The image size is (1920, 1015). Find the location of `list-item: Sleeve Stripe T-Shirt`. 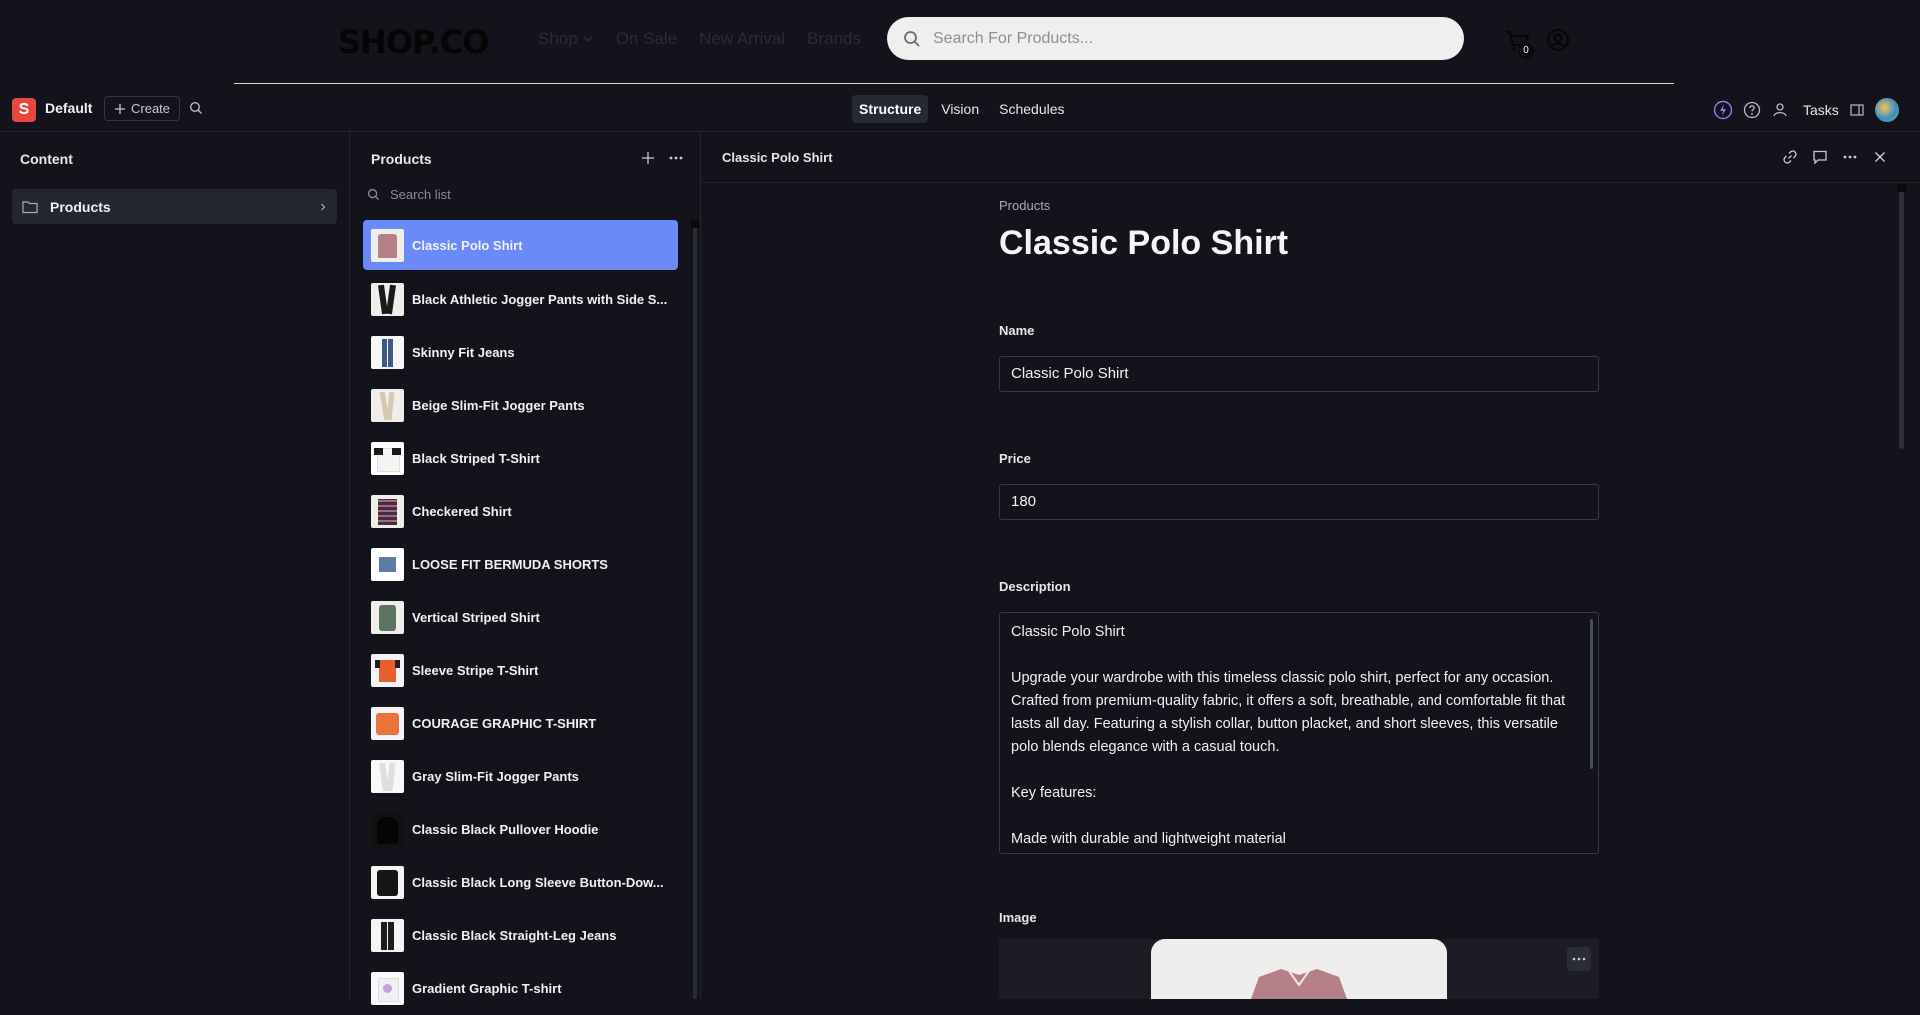

list-item: Sleeve Stripe T-Shirt is located at coordinates (520, 670).